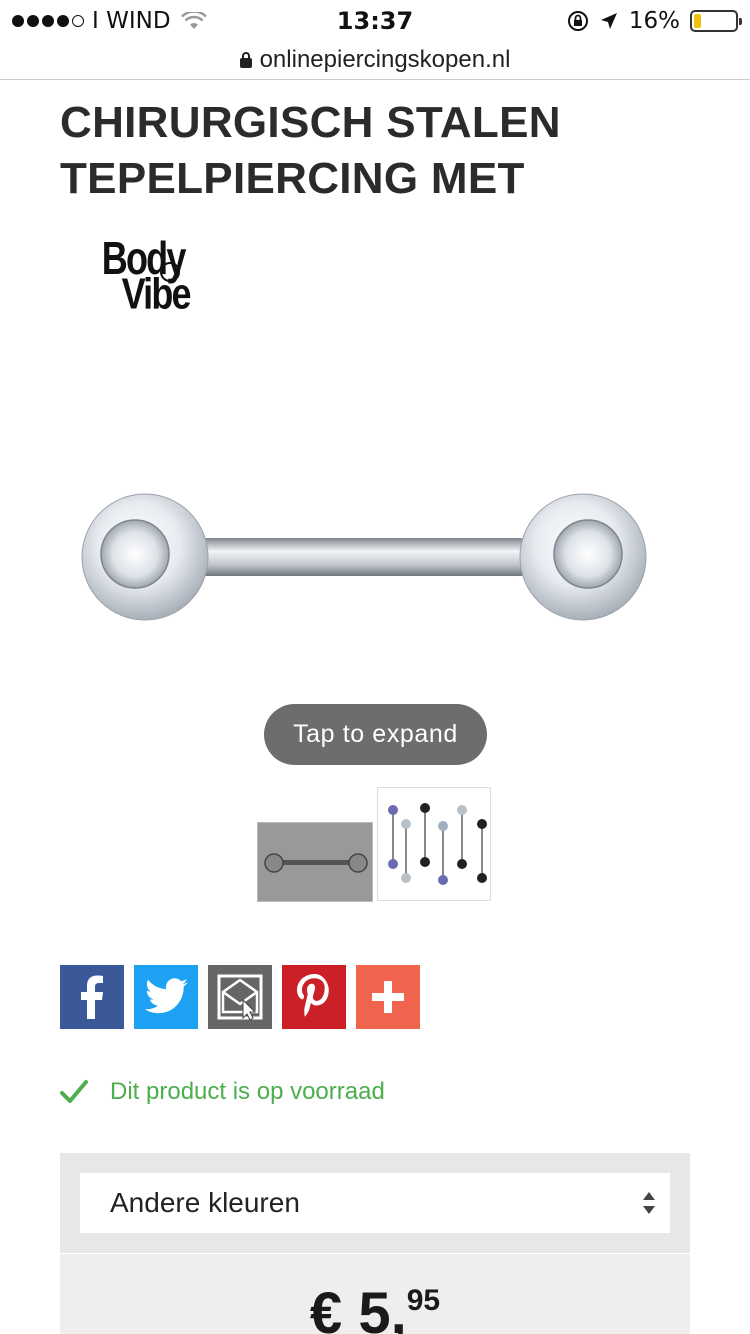  I want to click on brand-logo: Body Vibe, so click(147, 275).